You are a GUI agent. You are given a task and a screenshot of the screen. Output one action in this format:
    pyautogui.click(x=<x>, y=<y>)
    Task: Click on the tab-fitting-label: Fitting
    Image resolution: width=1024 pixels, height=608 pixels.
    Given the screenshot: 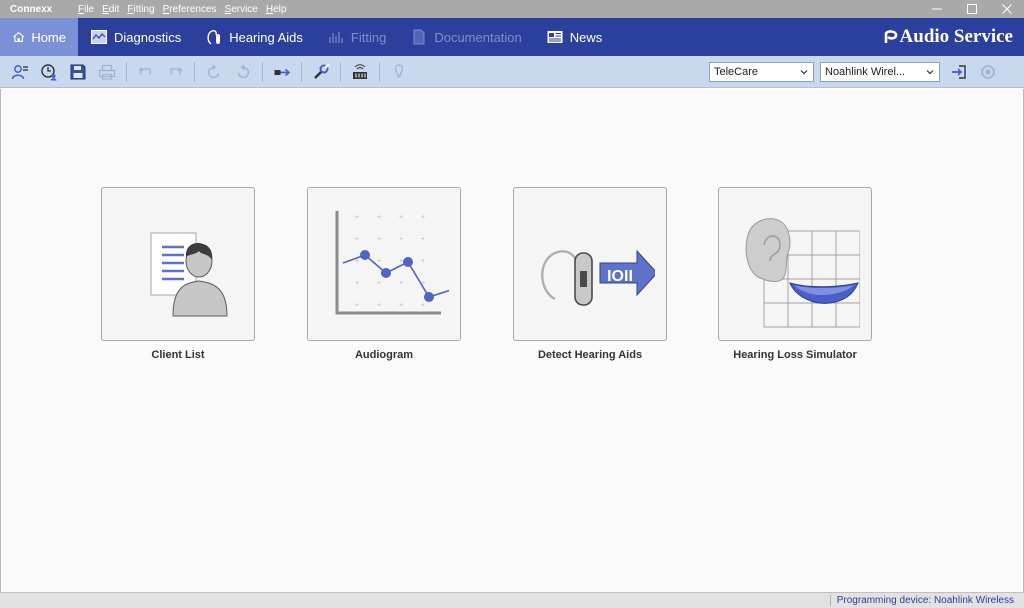 What is the action you would take?
    pyautogui.click(x=368, y=37)
    